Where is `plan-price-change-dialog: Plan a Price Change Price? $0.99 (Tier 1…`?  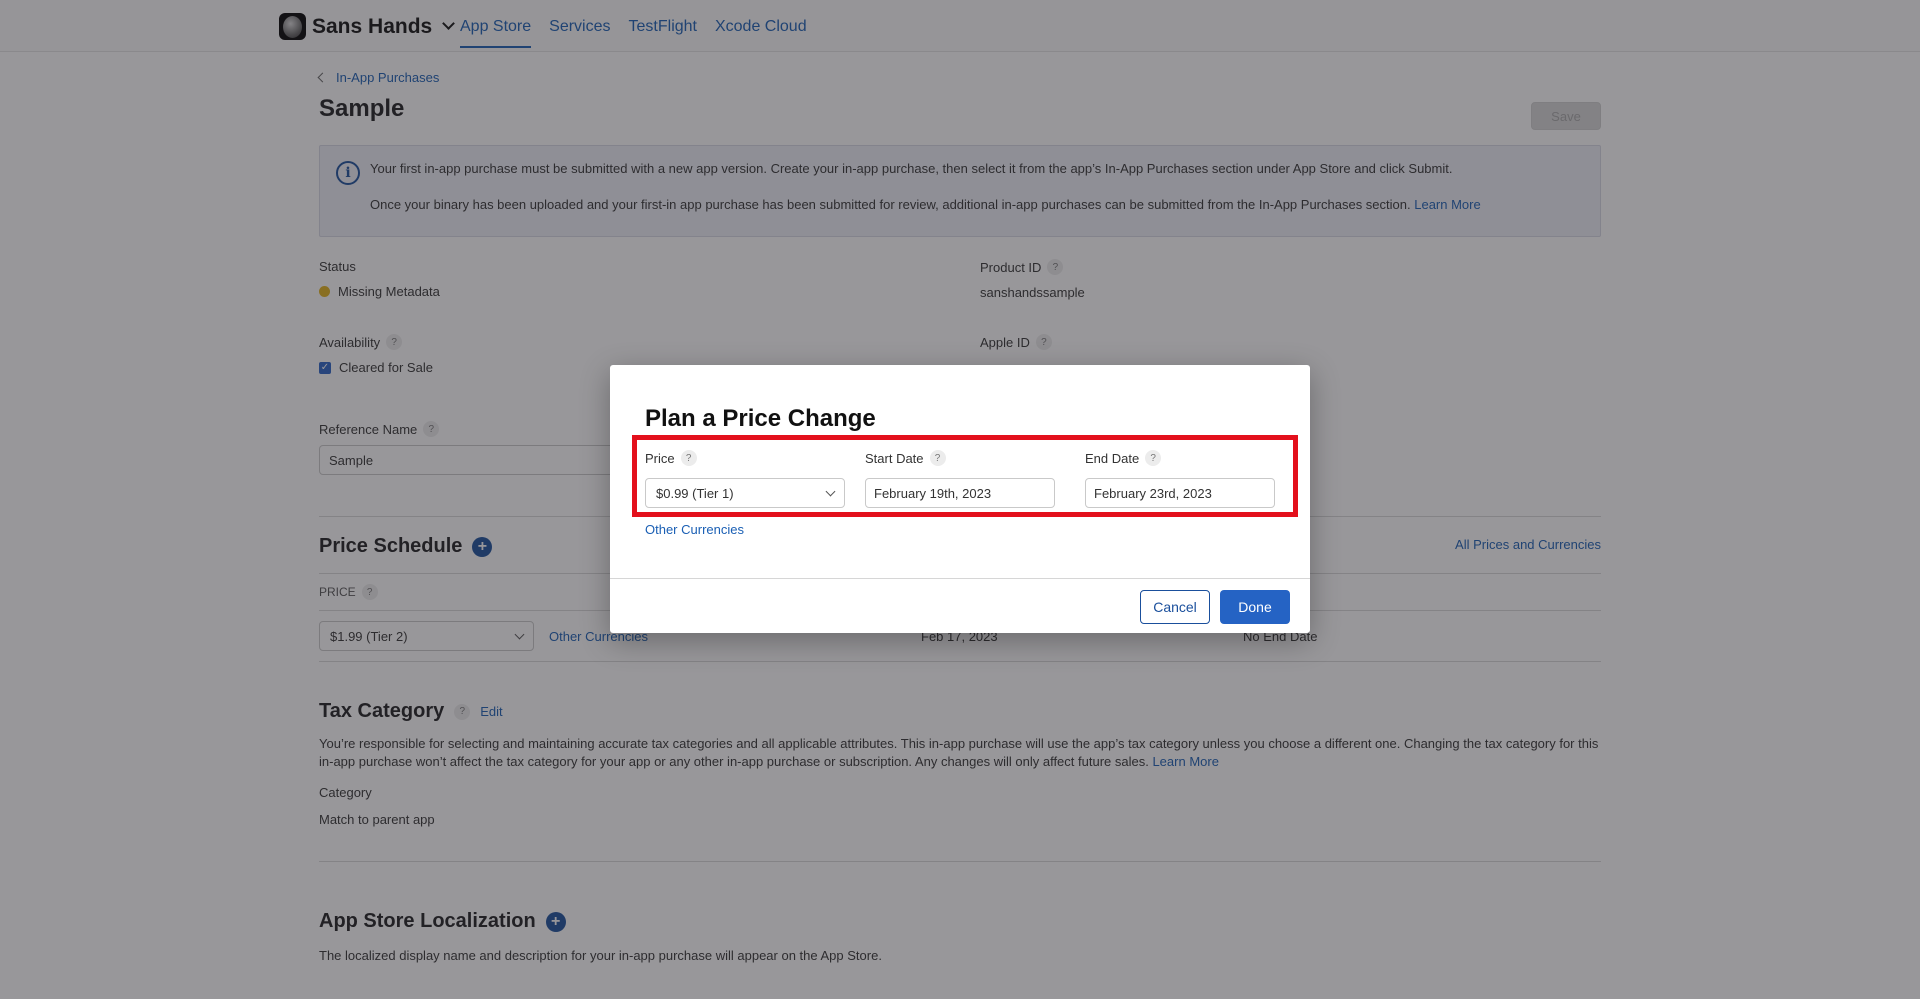
plan-price-change-dialog: Plan a Price Change Price? $0.99 (Tier 1… is located at coordinates (960, 499).